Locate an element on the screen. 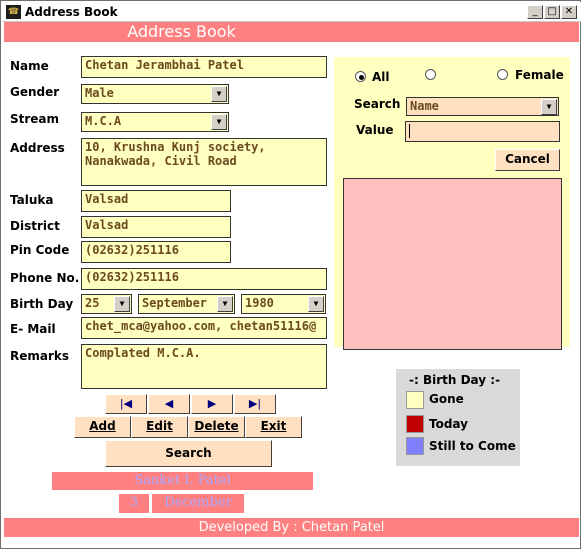  search-results-list is located at coordinates (452, 264).